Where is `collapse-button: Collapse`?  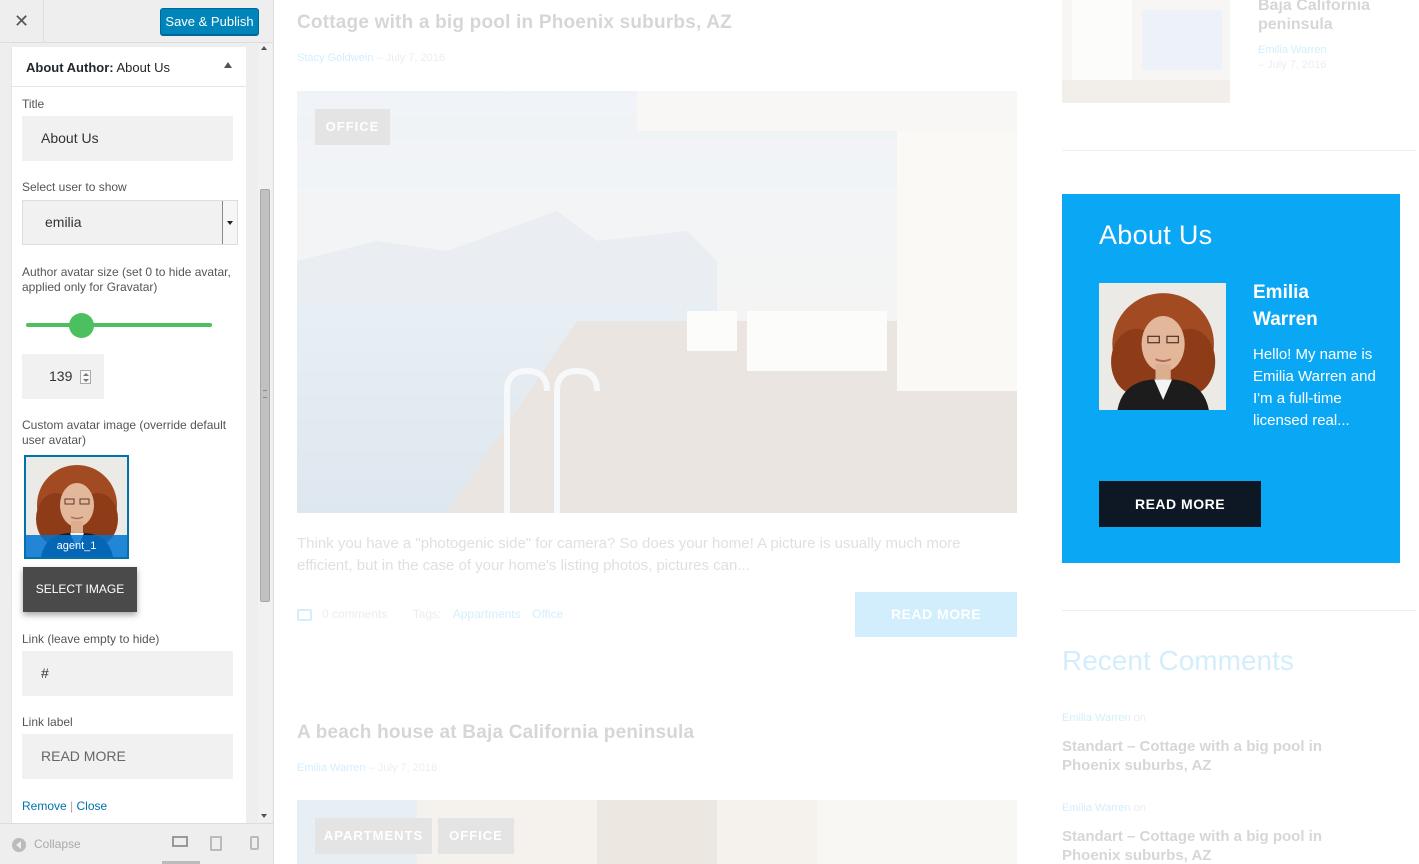 collapse-button: Collapse is located at coordinates (46, 844).